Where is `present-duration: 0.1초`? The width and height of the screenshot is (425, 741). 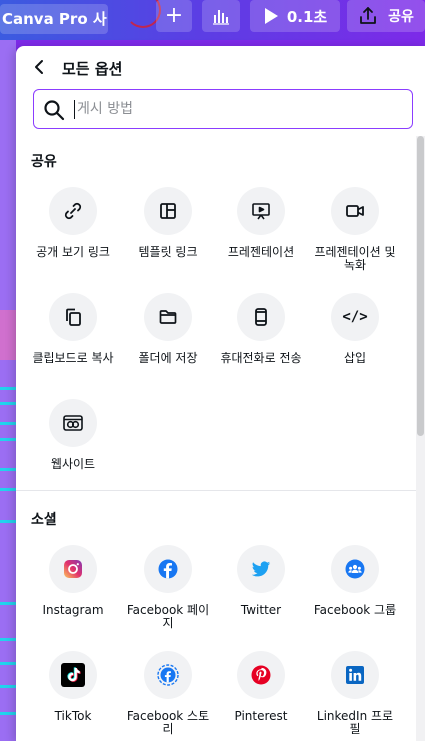
present-duration: 0.1초 is located at coordinates (307, 16).